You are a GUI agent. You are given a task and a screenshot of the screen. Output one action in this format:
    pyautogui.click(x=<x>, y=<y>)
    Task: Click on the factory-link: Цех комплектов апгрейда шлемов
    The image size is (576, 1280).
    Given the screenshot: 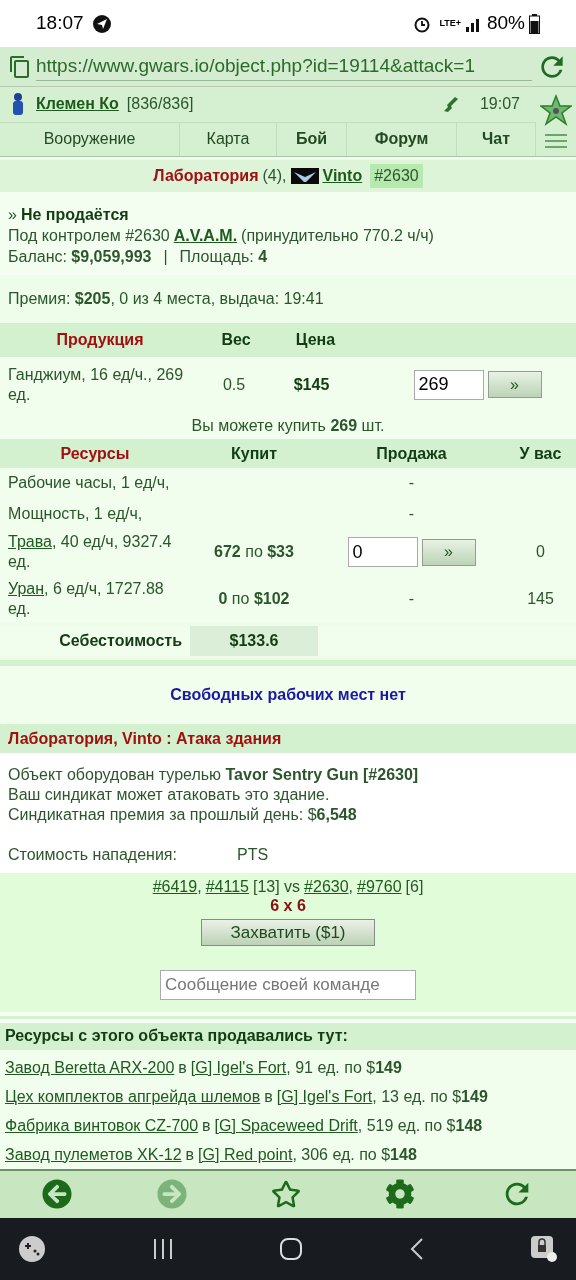 What is the action you would take?
    pyautogui.click(x=133, y=1096)
    